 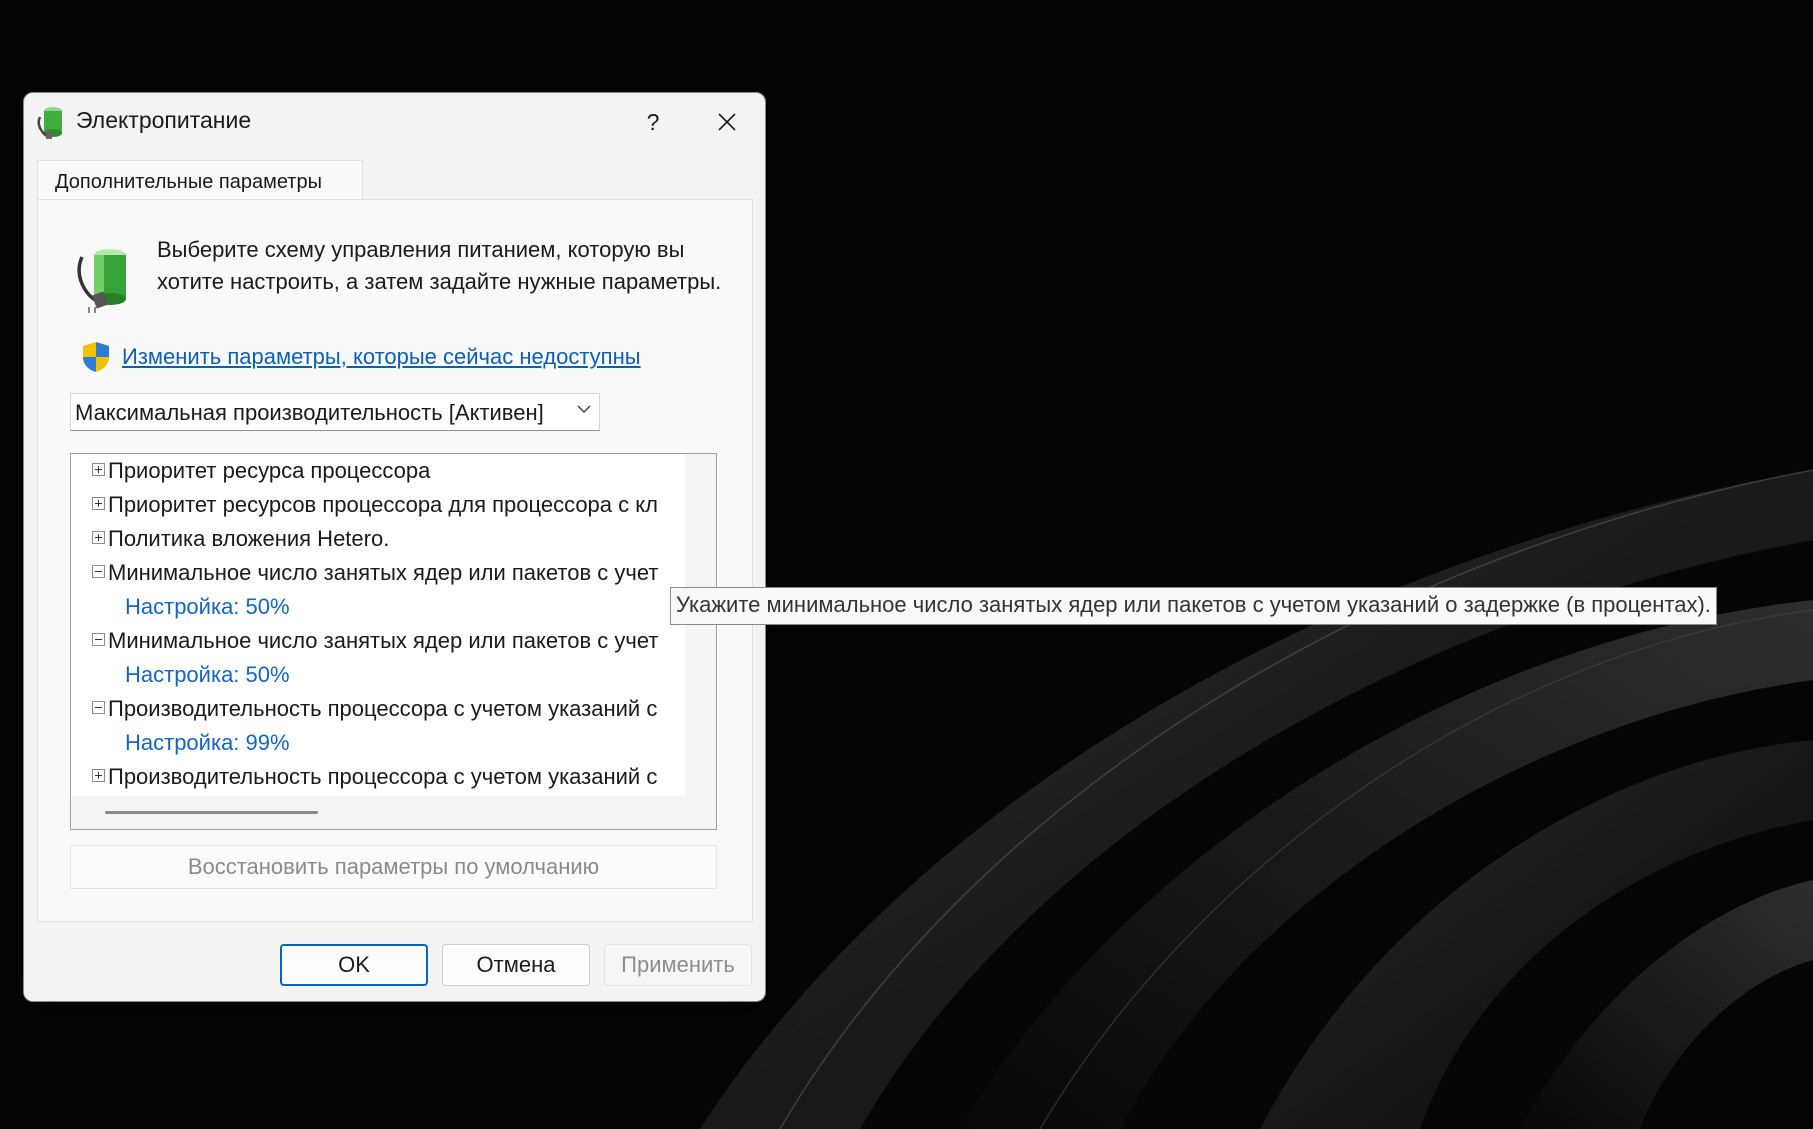 What do you see at coordinates (700, 625) in the screenshot?
I see `vertical-scrollbar` at bounding box center [700, 625].